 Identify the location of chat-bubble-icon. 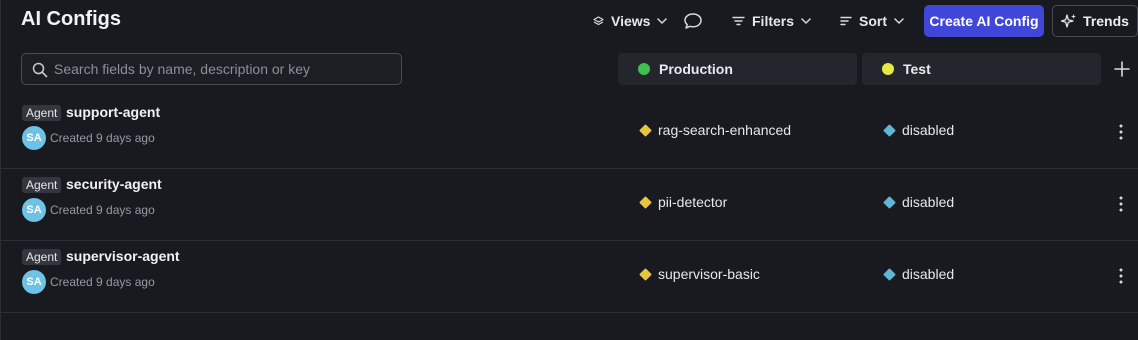
(693, 21).